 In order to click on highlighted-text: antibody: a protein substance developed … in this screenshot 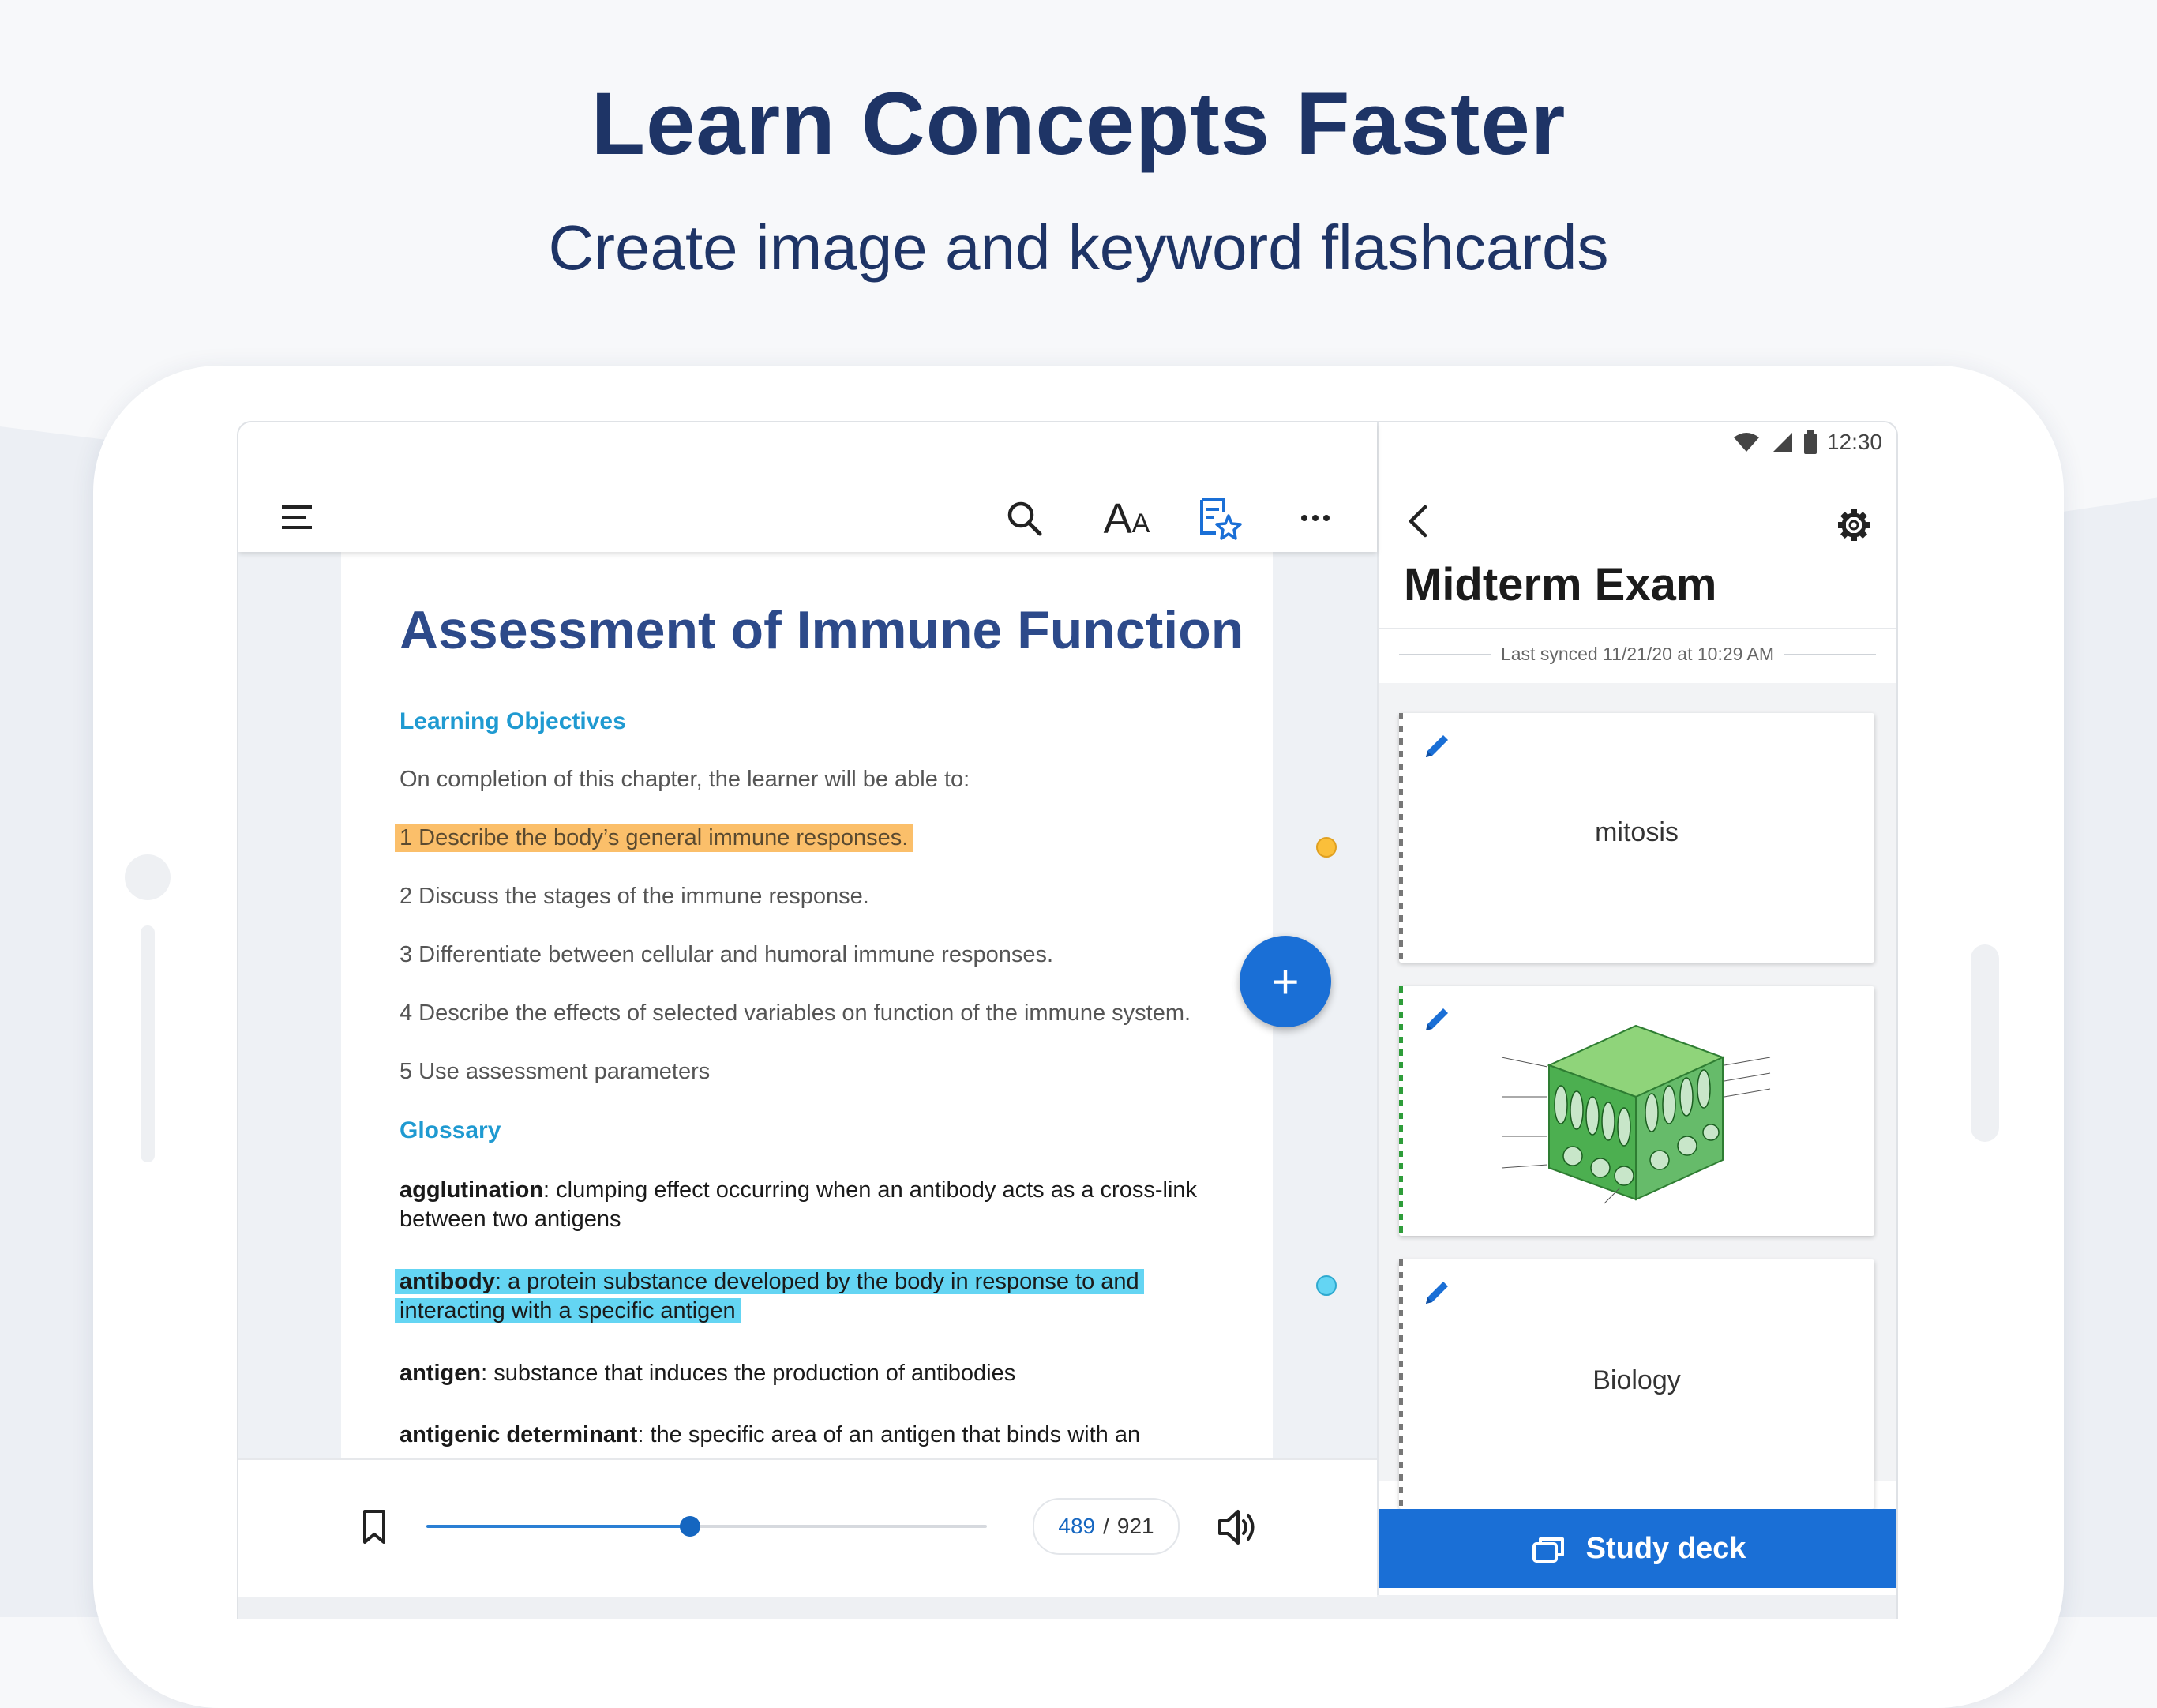, I will do `click(769, 1296)`.